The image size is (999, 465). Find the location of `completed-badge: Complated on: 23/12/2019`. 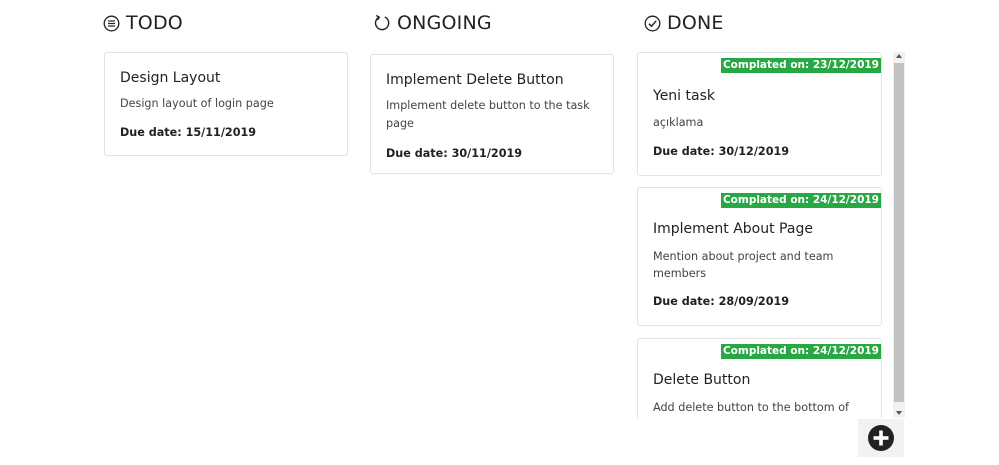

completed-badge: Complated on: 23/12/2019 is located at coordinates (800, 65).